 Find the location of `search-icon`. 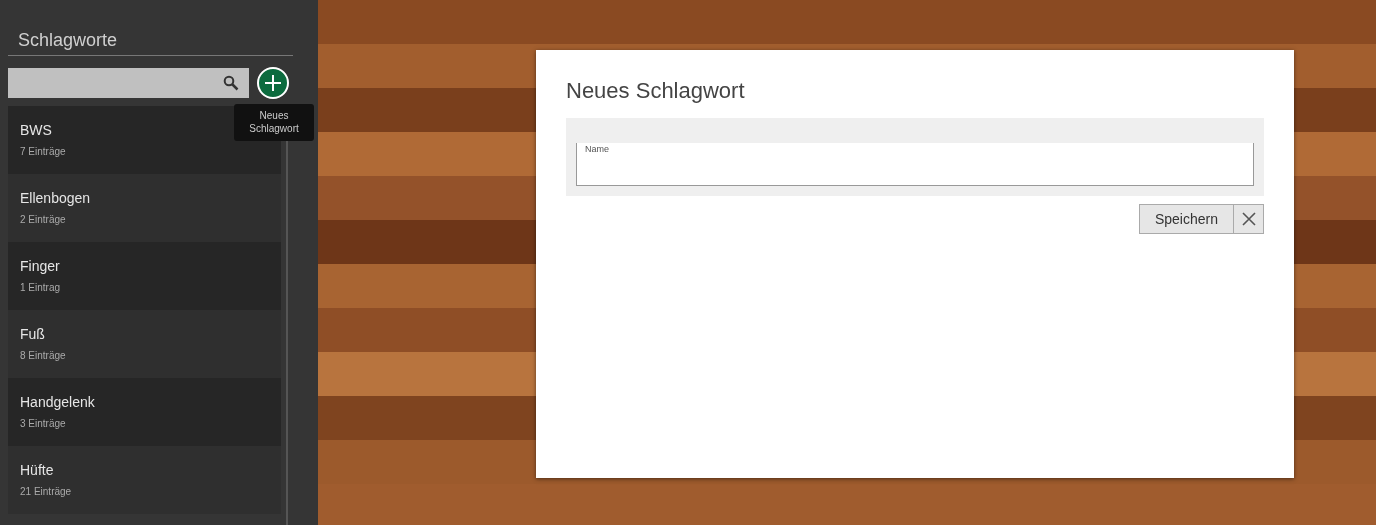

search-icon is located at coordinates (231, 83).